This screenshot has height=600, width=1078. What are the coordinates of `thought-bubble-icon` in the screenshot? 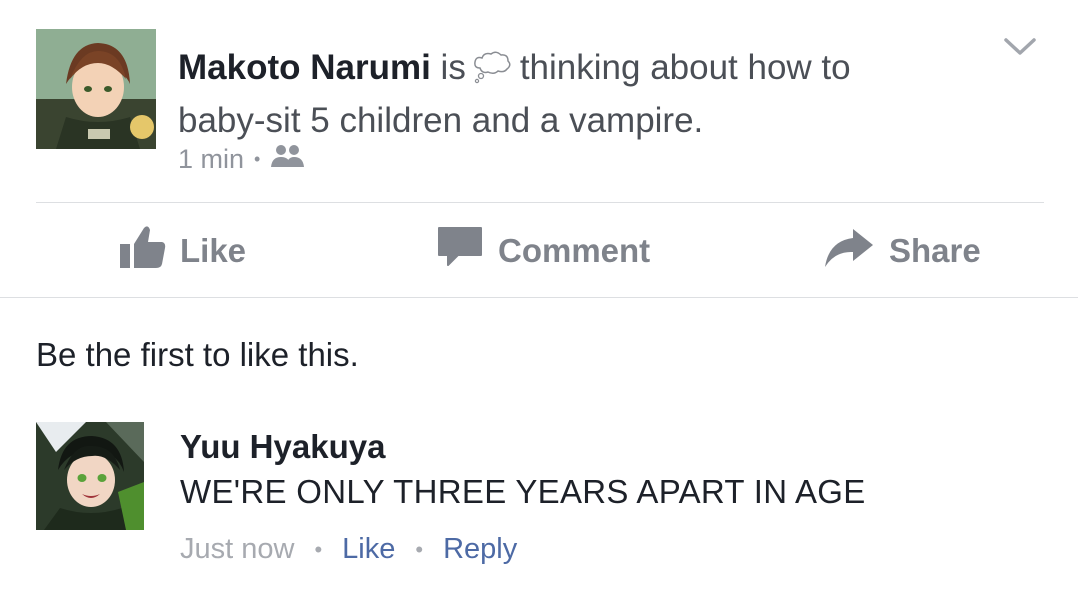 It's located at (492, 73).